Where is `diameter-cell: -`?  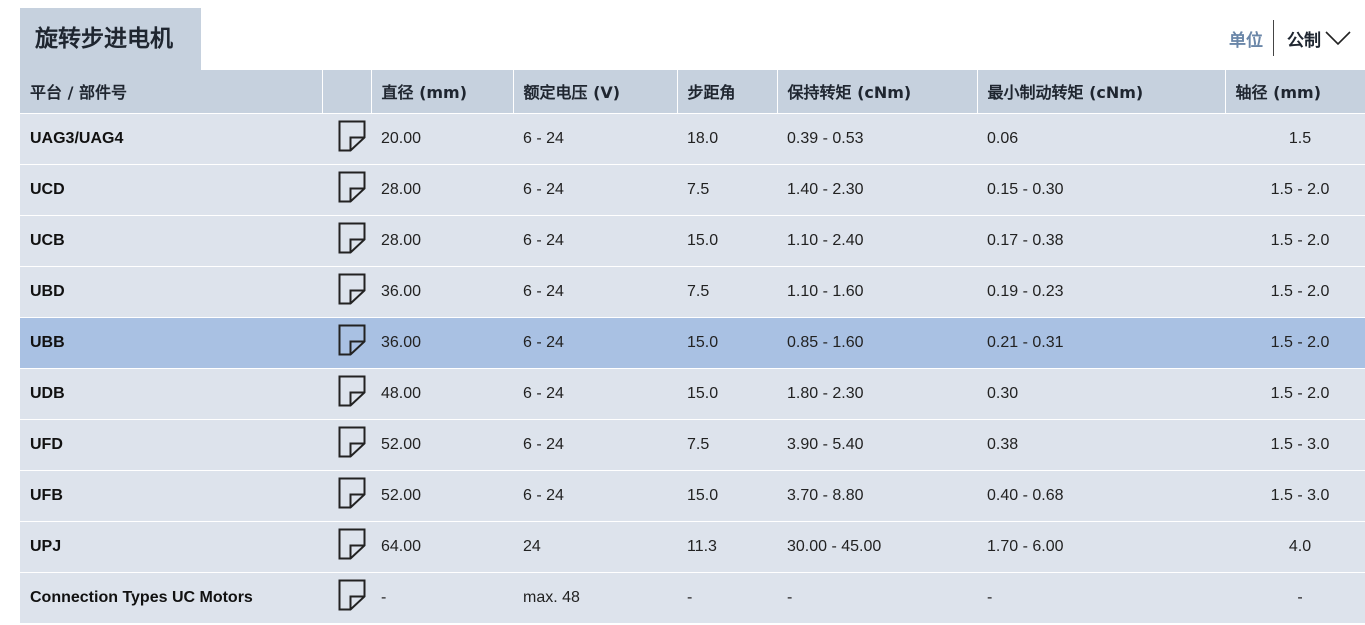 diameter-cell: - is located at coordinates (442, 597).